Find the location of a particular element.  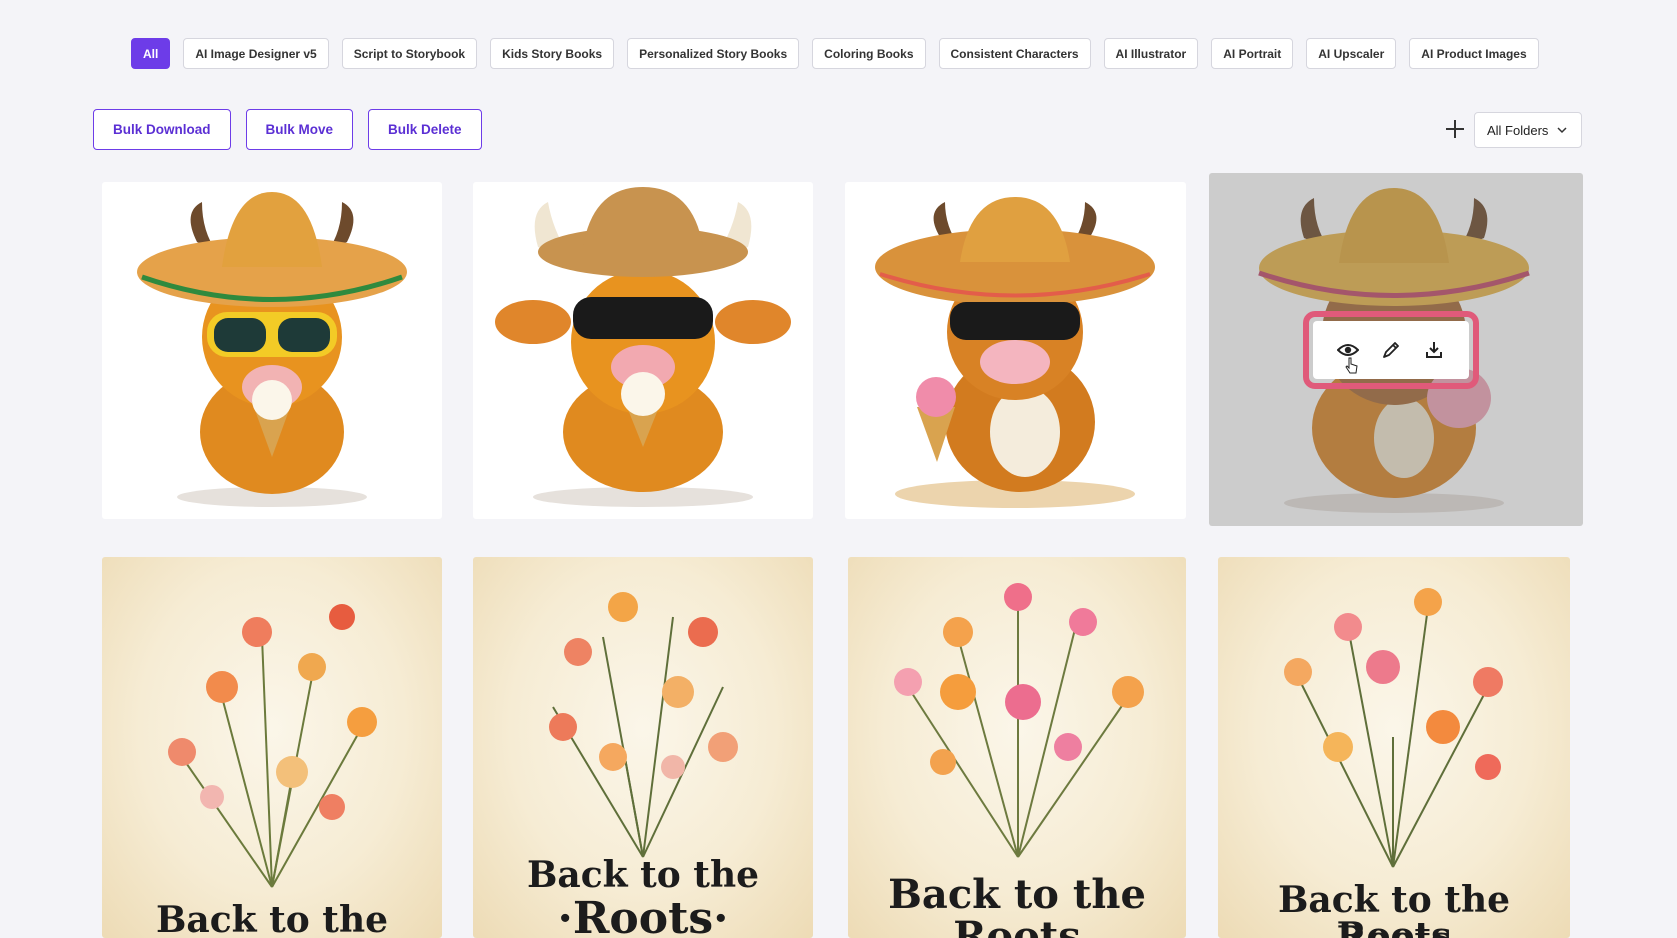

folder-select: All Folders is located at coordinates (1528, 130).